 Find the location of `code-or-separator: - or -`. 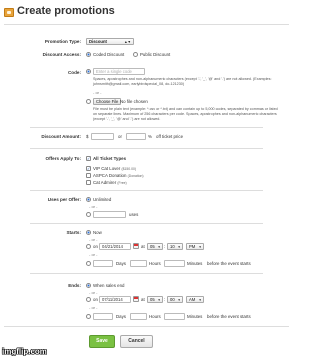

code-or-separator: - or - is located at coordinates (97, 92).